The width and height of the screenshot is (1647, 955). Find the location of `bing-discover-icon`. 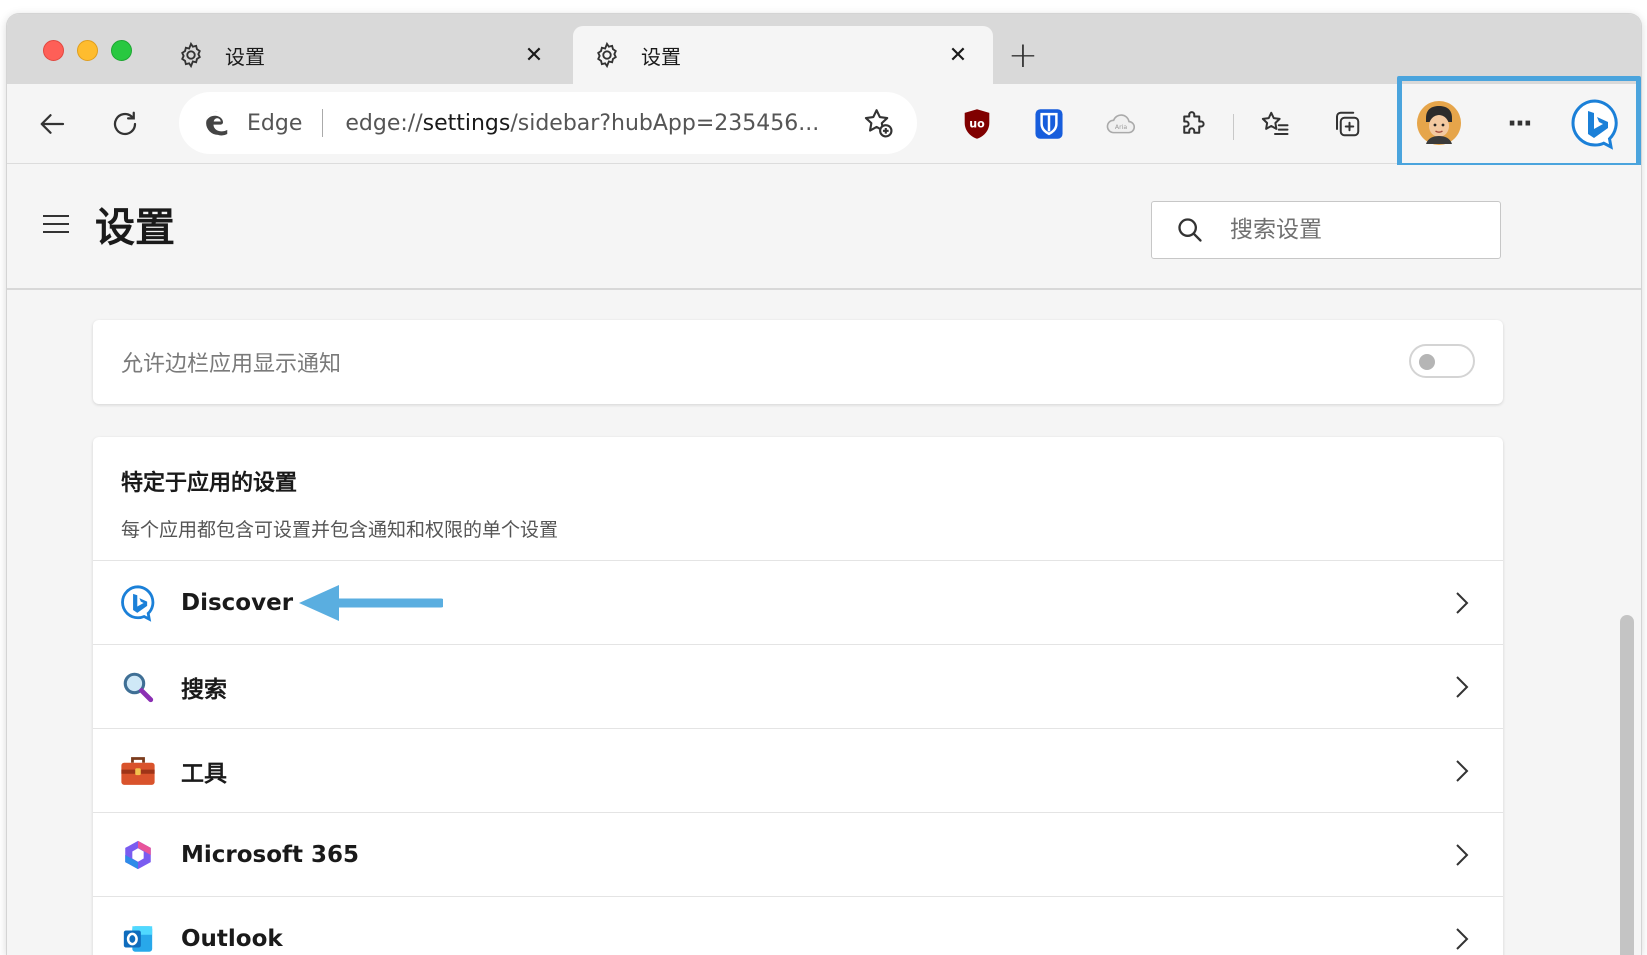

bing-discover-icon is located at coordinates (138, 603).